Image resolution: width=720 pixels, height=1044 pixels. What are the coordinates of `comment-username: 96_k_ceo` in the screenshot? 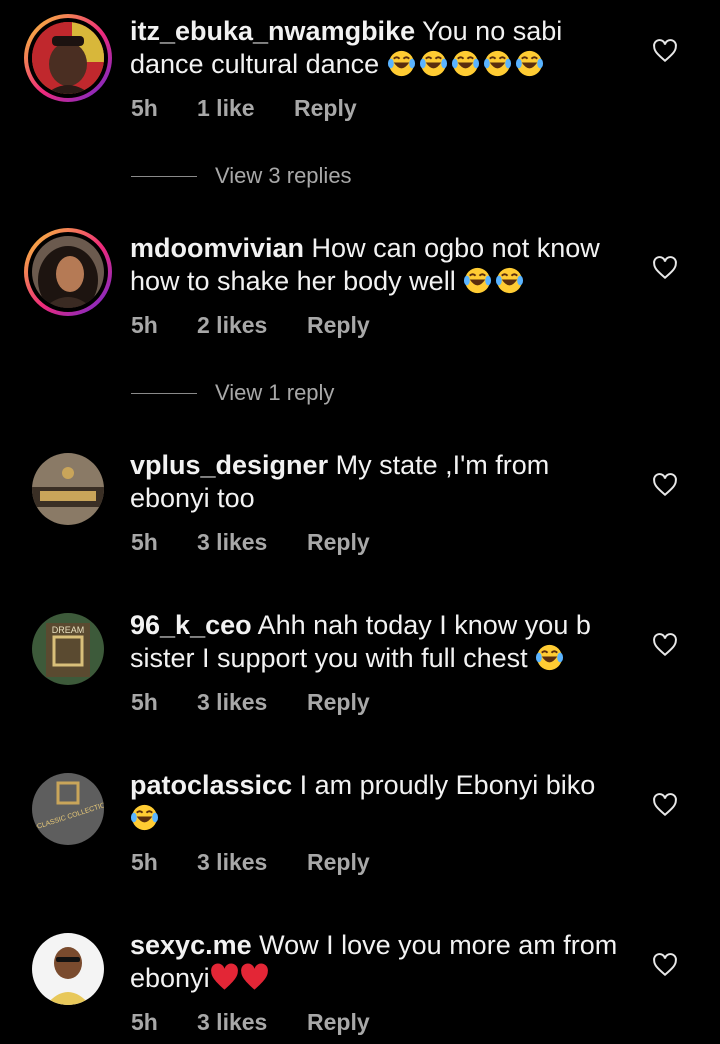 It's located at (191, 625).